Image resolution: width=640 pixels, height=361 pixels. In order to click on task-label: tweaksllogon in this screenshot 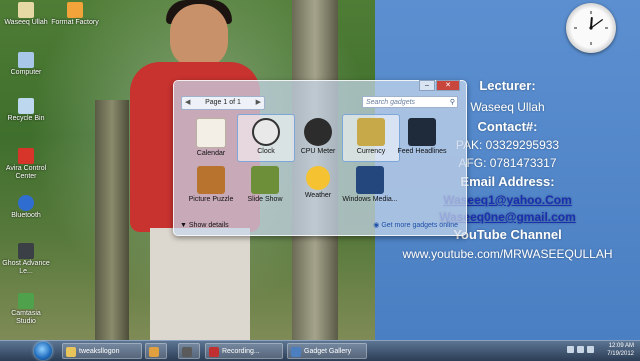, I will do `click(99, 351)`.